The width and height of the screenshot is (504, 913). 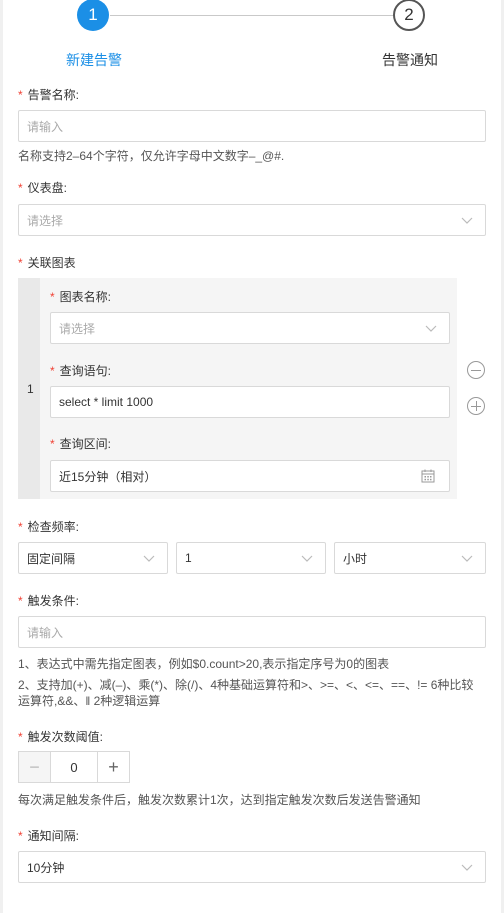 I want to click on check-frequency-label: * 检查频率:, so click(x=49, y=527).